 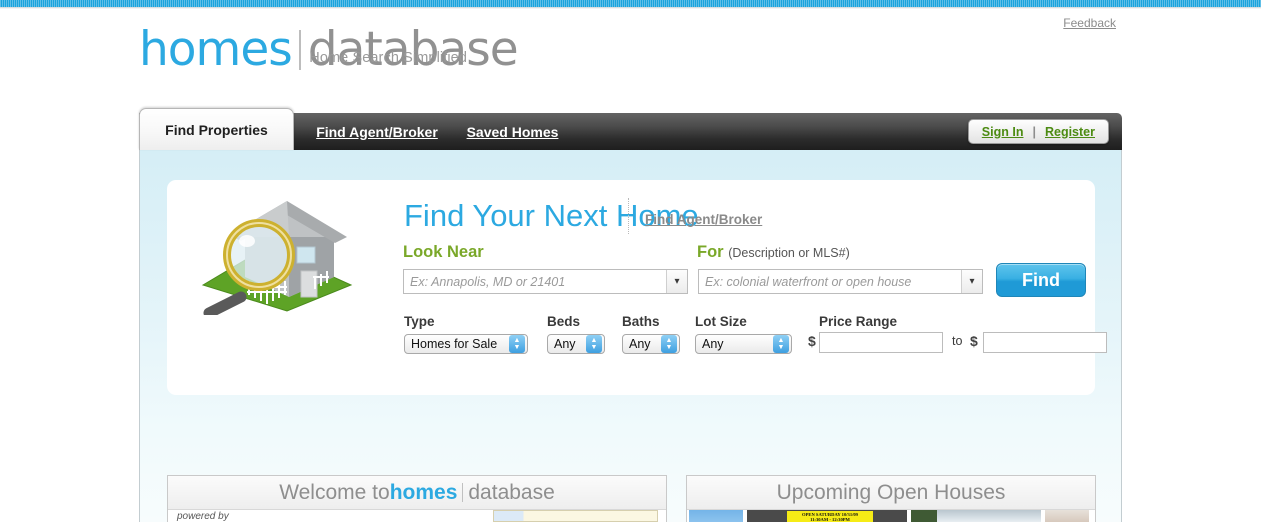 What do you see at coordinates (388, 58) in the screenshot?
I see `logo-tagline: Home Search Simplified` at bounding box center [388, 58].